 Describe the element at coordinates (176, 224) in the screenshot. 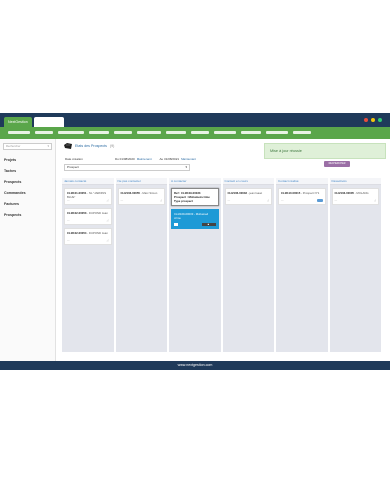

I see `card-action-left` at that location.